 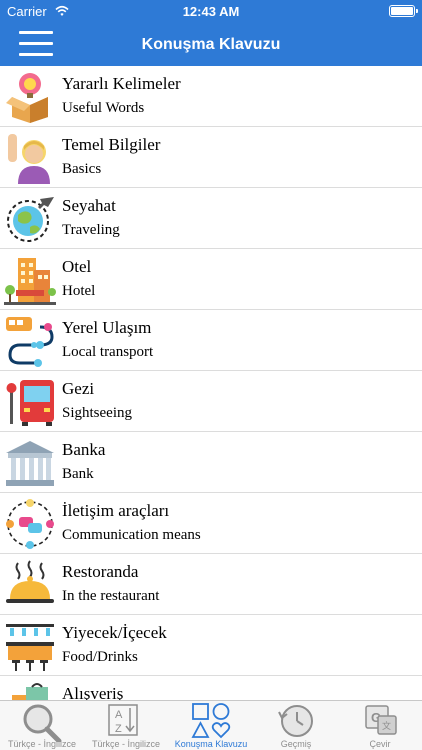 I want to click on tab-turkish-english-search: Türkçe - İngilizce, so click(x=42, y=725).